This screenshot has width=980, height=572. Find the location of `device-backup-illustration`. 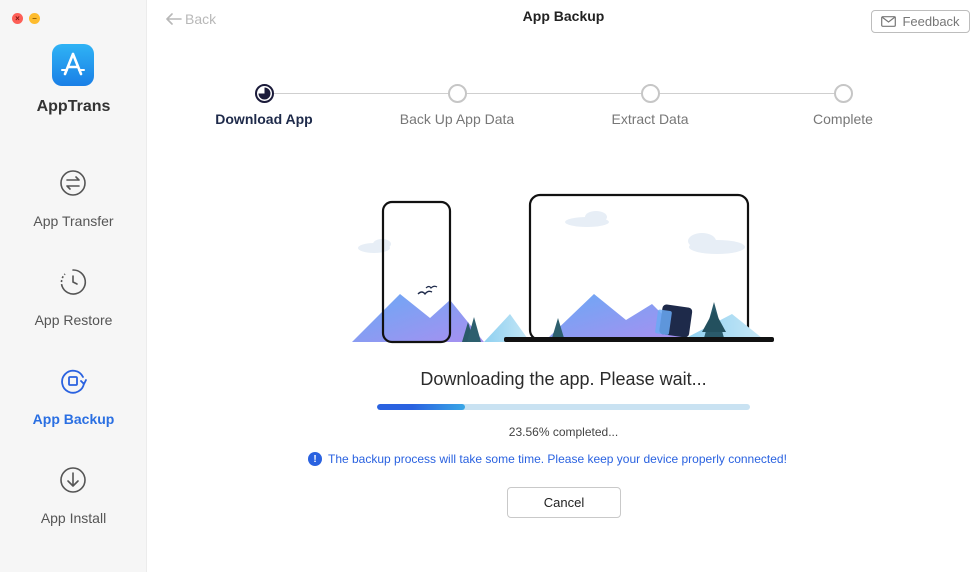

device-backup-illustration is located at coordinates (563, 268).